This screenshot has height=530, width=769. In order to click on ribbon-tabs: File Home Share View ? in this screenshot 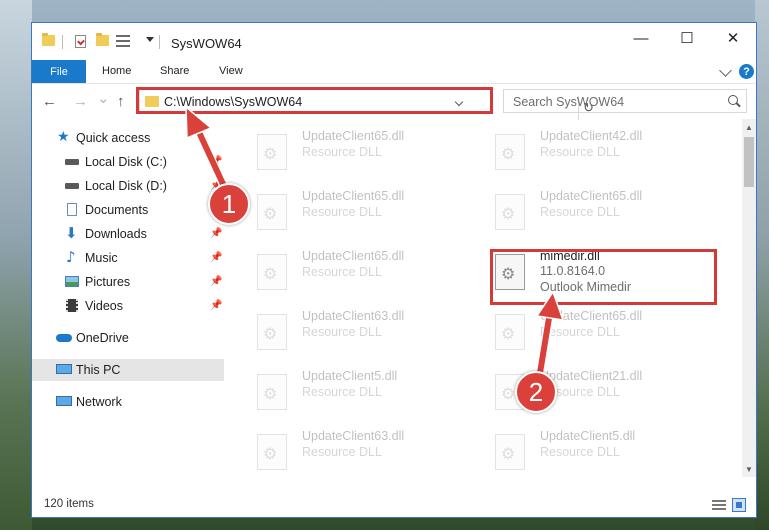, I will do `click(394, 71)`.